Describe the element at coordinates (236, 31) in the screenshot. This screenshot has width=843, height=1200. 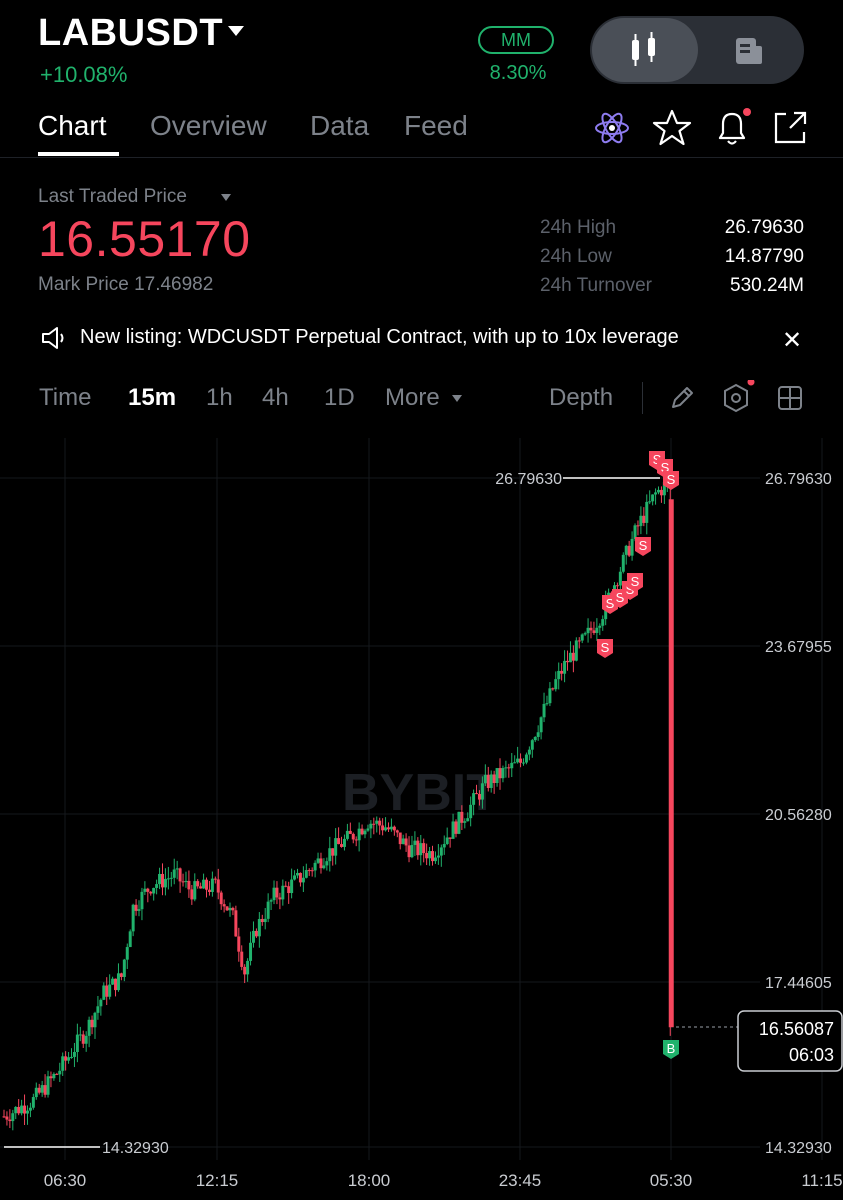
I see `symbol-dropdown-icon` at that location.